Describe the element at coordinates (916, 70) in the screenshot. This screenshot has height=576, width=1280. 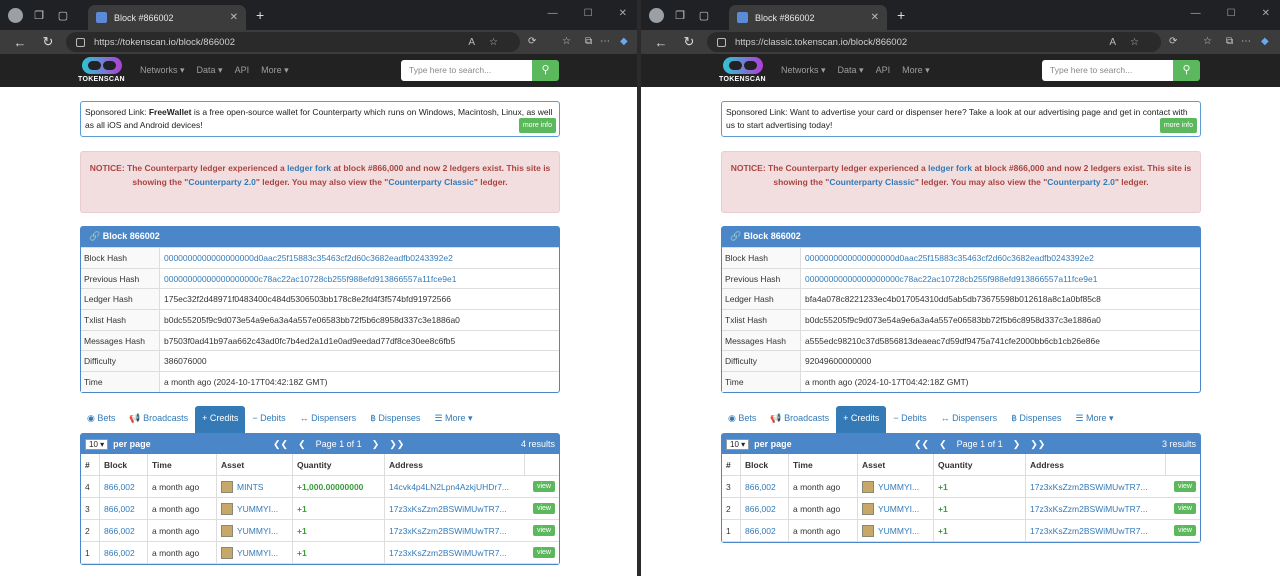
I see `nav-menu-item: More ▾` at that location.